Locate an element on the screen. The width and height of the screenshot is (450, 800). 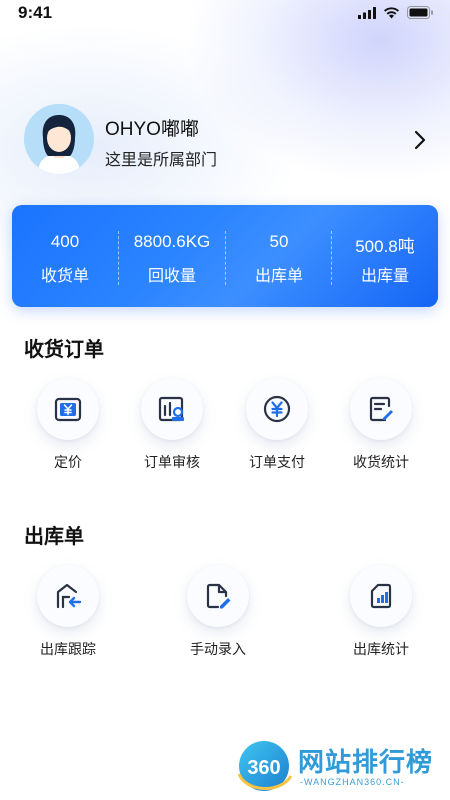
func-pricing: 定价 is located at coordinates (68, 425).